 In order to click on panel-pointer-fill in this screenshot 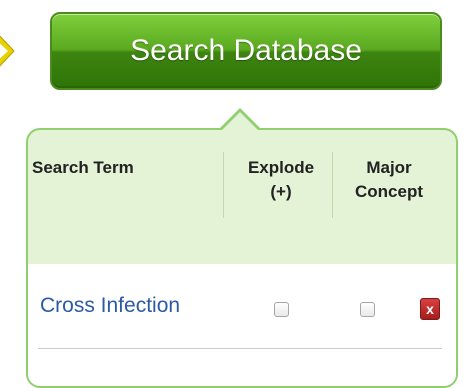, I will do `click(240, 121)`.